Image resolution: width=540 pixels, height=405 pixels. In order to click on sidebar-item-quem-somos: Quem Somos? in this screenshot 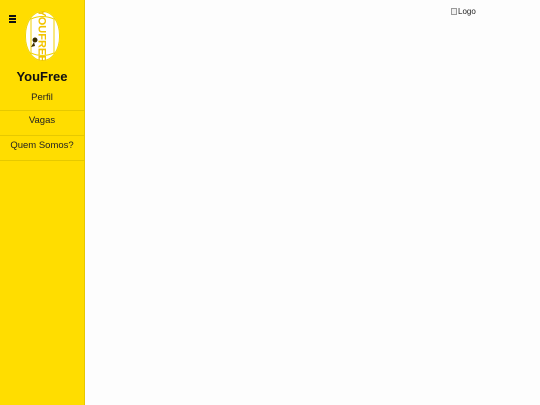, I will do `click(42, 148)`.